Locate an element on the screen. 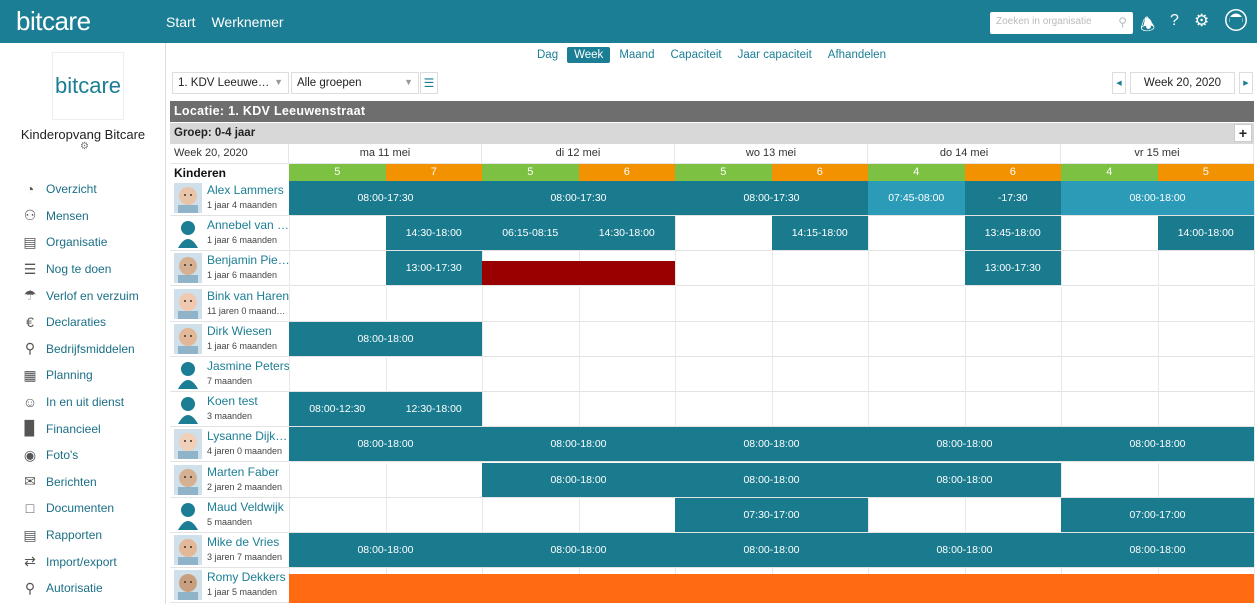  tab-maand: Maand is located at coordinates (636, 55).